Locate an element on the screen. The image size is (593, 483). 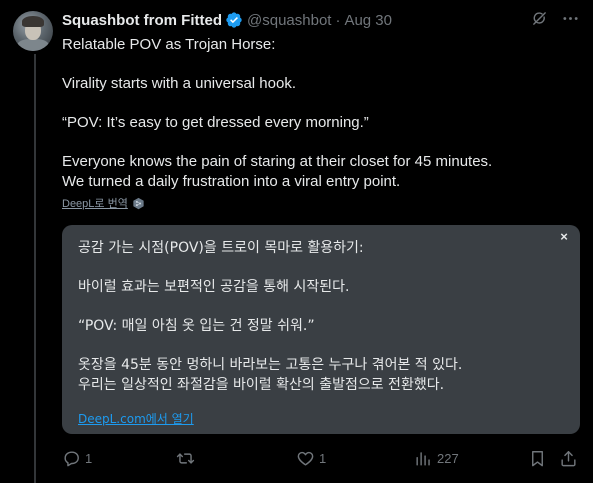
thread-line is located at coordinates (35, 268).